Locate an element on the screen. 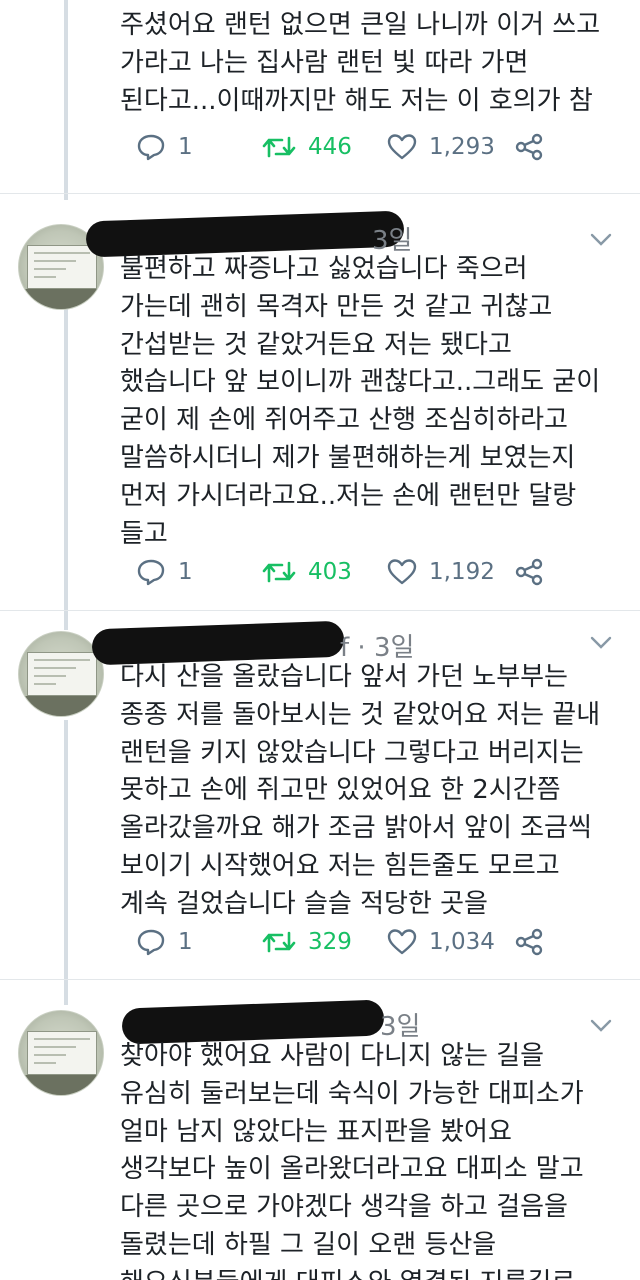 The height and width of the screenshot is (1280, 640). tweet-line: 돌렸는데 하필 그 길이 오랜 등산을 is located at coordinates (308, 1244).